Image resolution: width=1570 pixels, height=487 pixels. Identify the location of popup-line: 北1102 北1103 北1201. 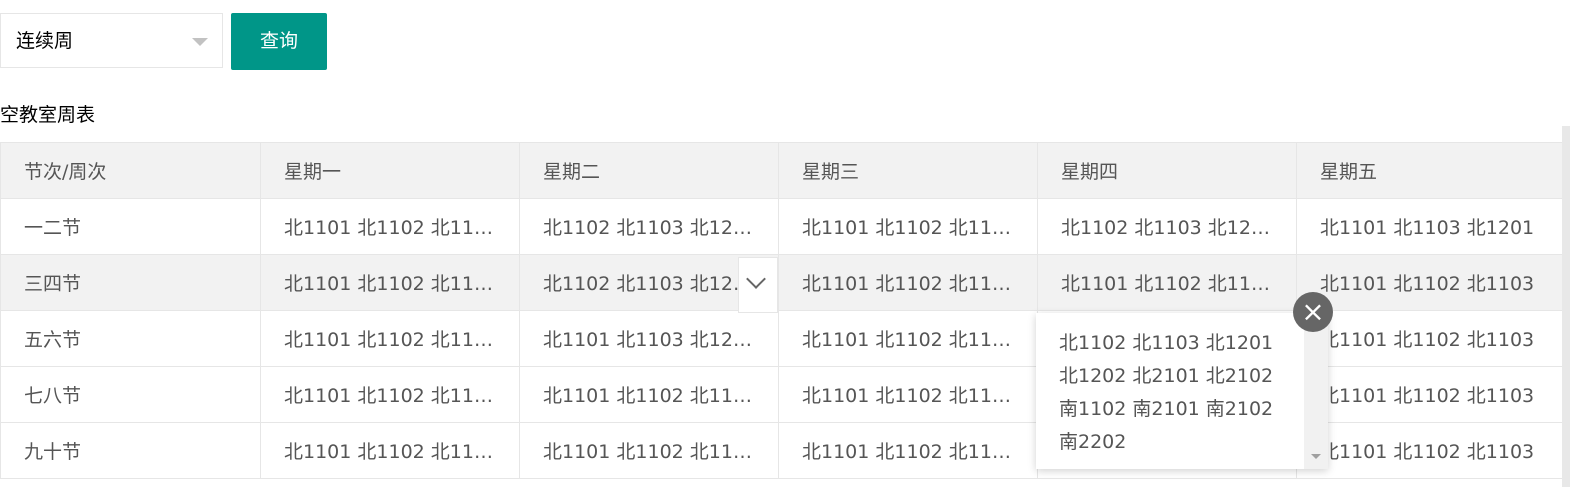
(1166, 343).